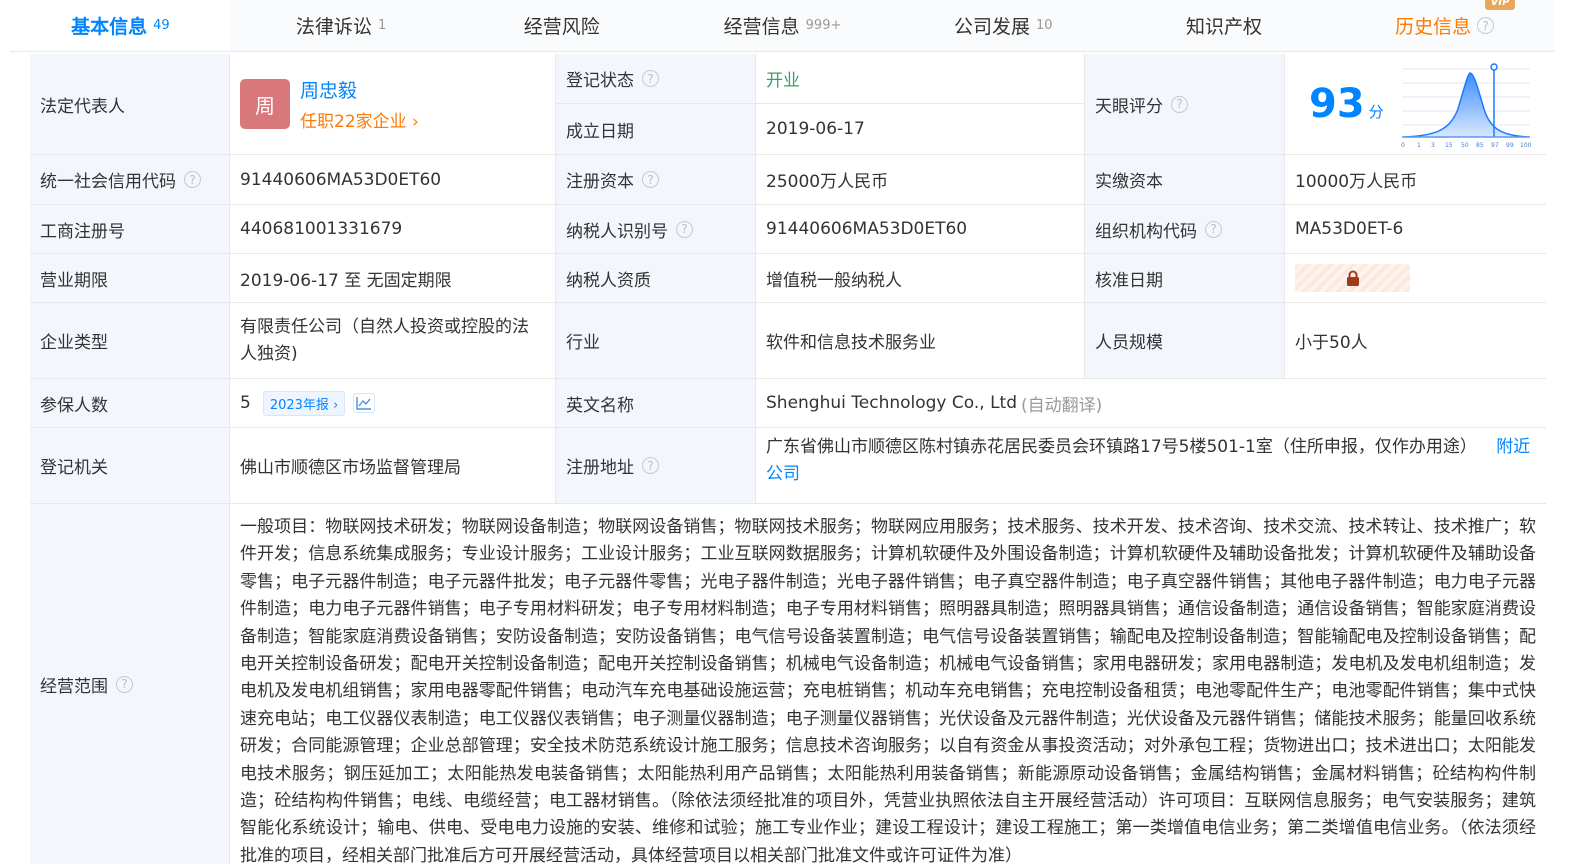 The height and width of the screenshot is (865, 1572). What do you see at coordinates (130, 278) in the screenshot?
I see `term-label: 营业期限` at bounding box center [130, 278].